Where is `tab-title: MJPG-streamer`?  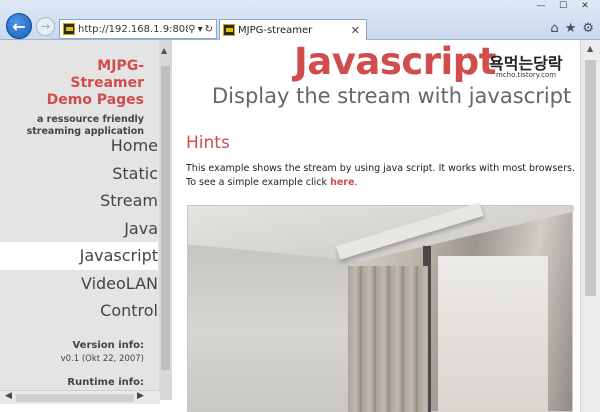
tab-title: MJPG-streamer is located at coordinates (275, 30).